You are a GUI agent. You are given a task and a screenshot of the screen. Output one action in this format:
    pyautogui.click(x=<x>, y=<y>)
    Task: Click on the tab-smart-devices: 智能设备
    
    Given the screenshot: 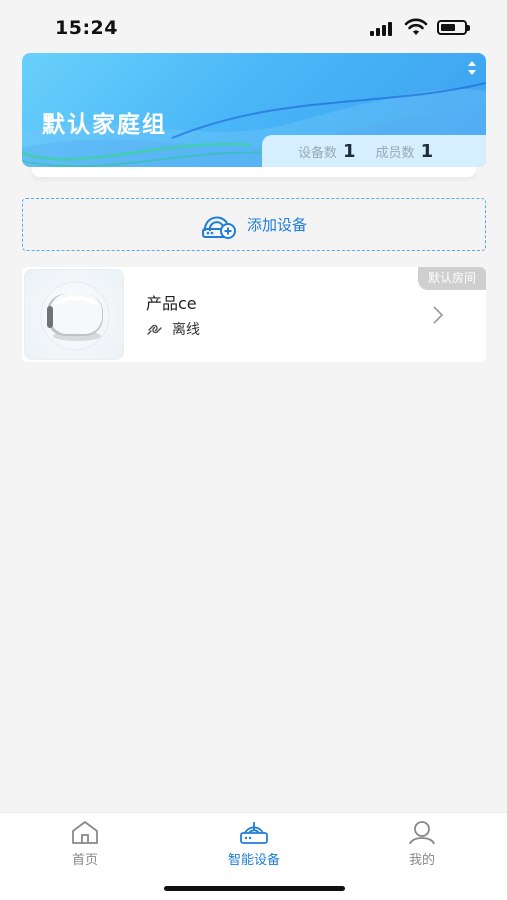 What is the action you would take?
    pyautogui.click(x=254, y=844)
    